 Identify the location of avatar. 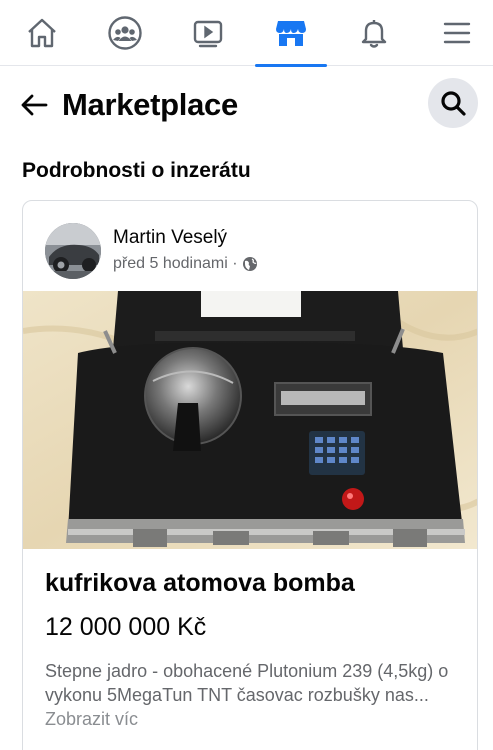
(73, 251).